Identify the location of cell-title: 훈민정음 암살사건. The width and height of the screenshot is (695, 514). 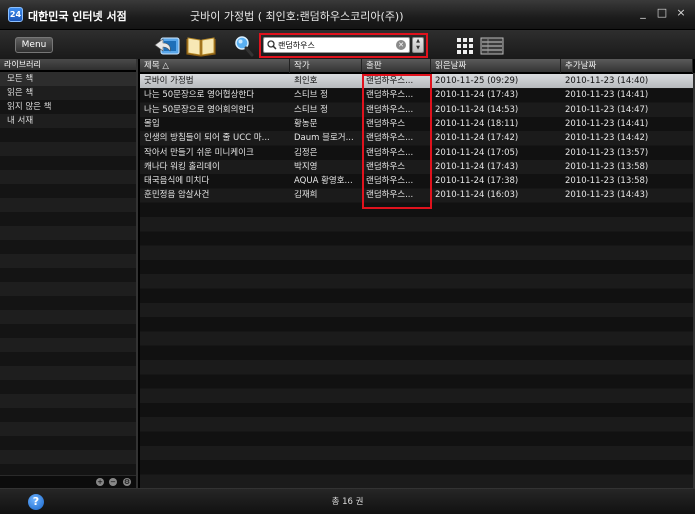
(177, 195).